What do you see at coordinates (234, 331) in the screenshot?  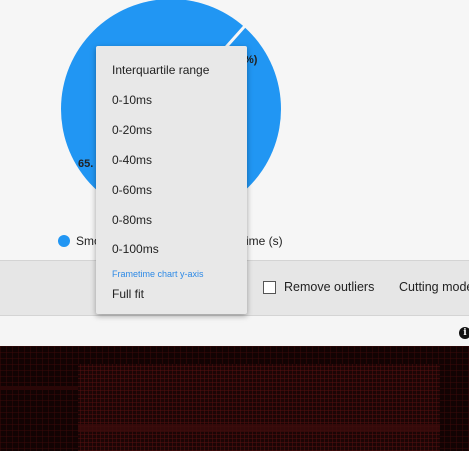 I see `separator-strip` at bounding box center [234, 331].